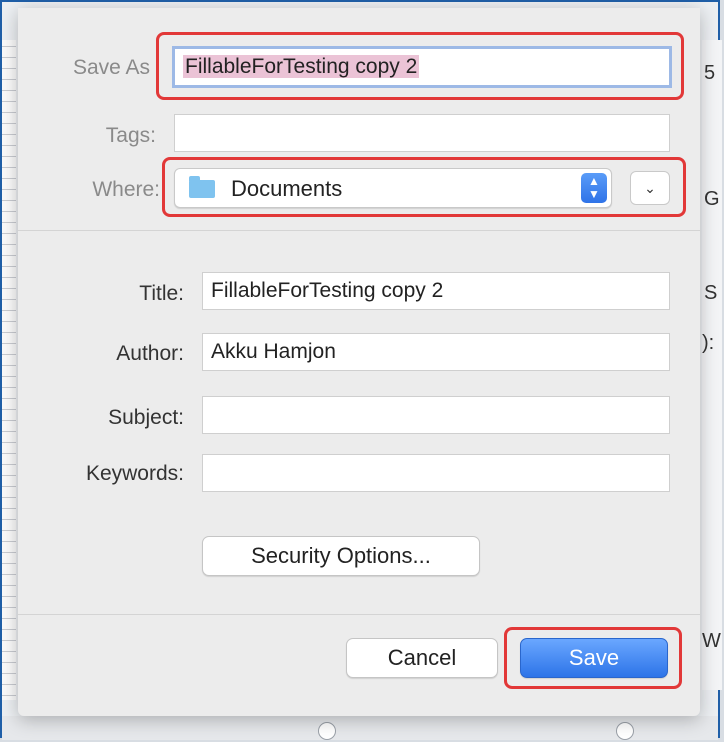 Image resolution: width=724 pixels, height=742 pixels. Describe the element at coordinates (711, 293) in the screenshot. I see `background-text: S` at that location.